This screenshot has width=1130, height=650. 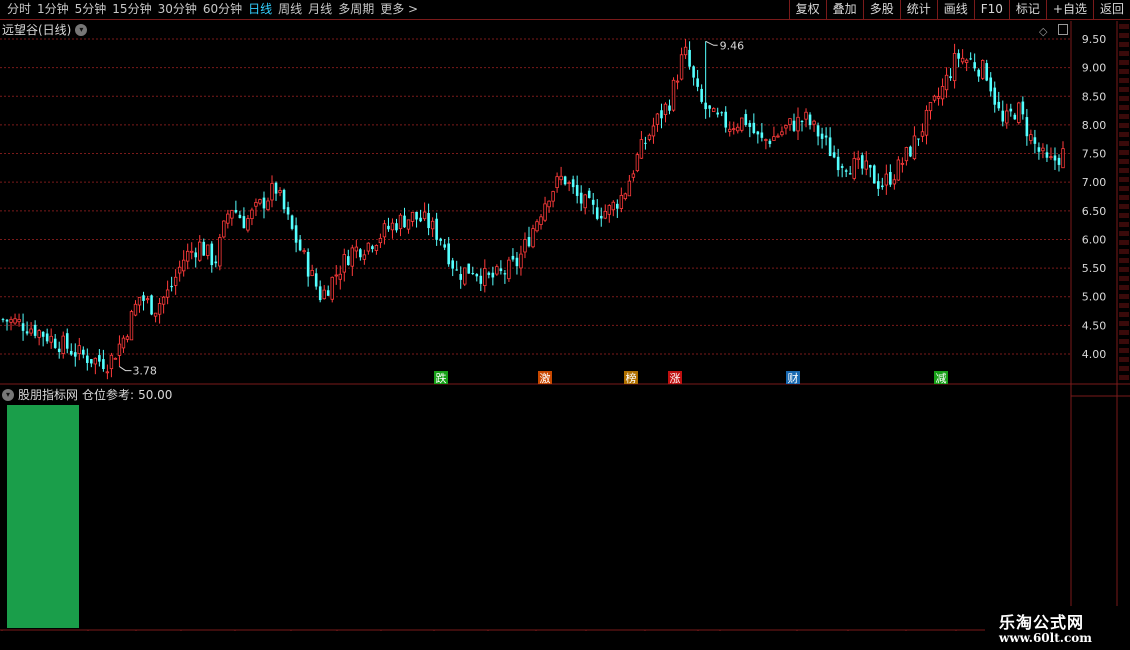 What do you see at coordinates (37, 30) in the screenshot?
I see `stock-name: 远望谷(日线)` at bounding box center [37, 30].